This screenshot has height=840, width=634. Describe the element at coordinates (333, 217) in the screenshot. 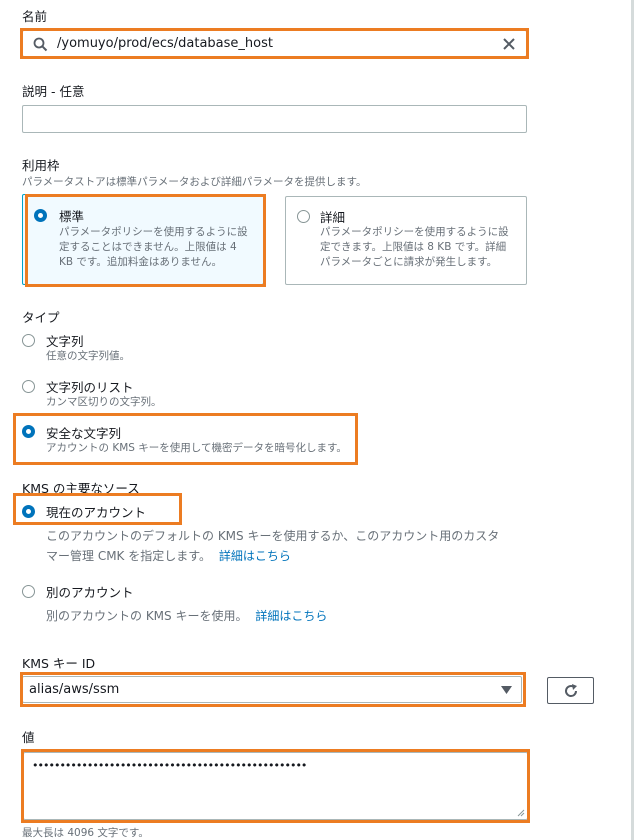

I see `tier-advanced-title: 詳細` at that location.